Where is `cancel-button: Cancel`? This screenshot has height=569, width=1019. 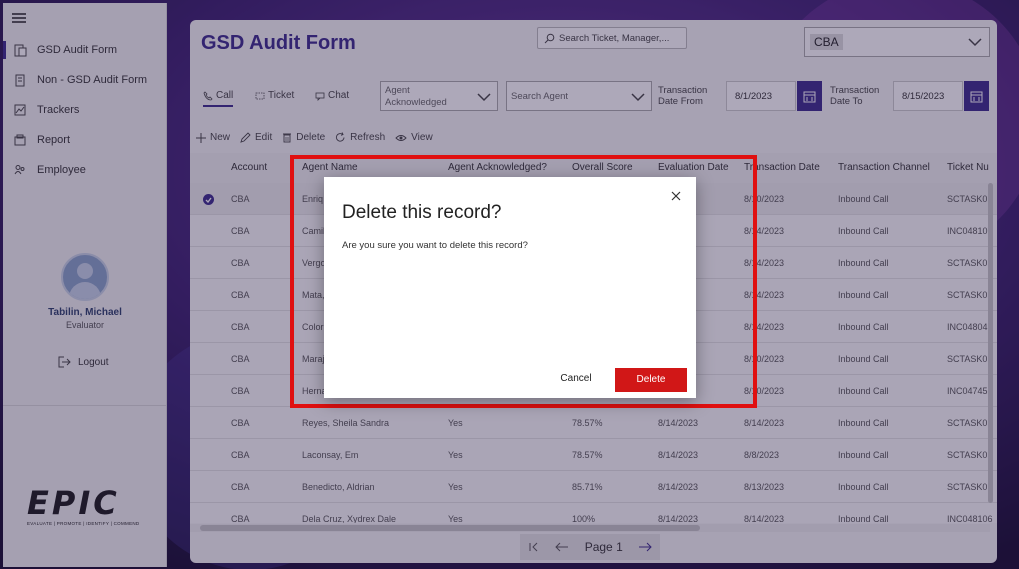 cancel-button: Cancel is located at coordinates (576, 379).